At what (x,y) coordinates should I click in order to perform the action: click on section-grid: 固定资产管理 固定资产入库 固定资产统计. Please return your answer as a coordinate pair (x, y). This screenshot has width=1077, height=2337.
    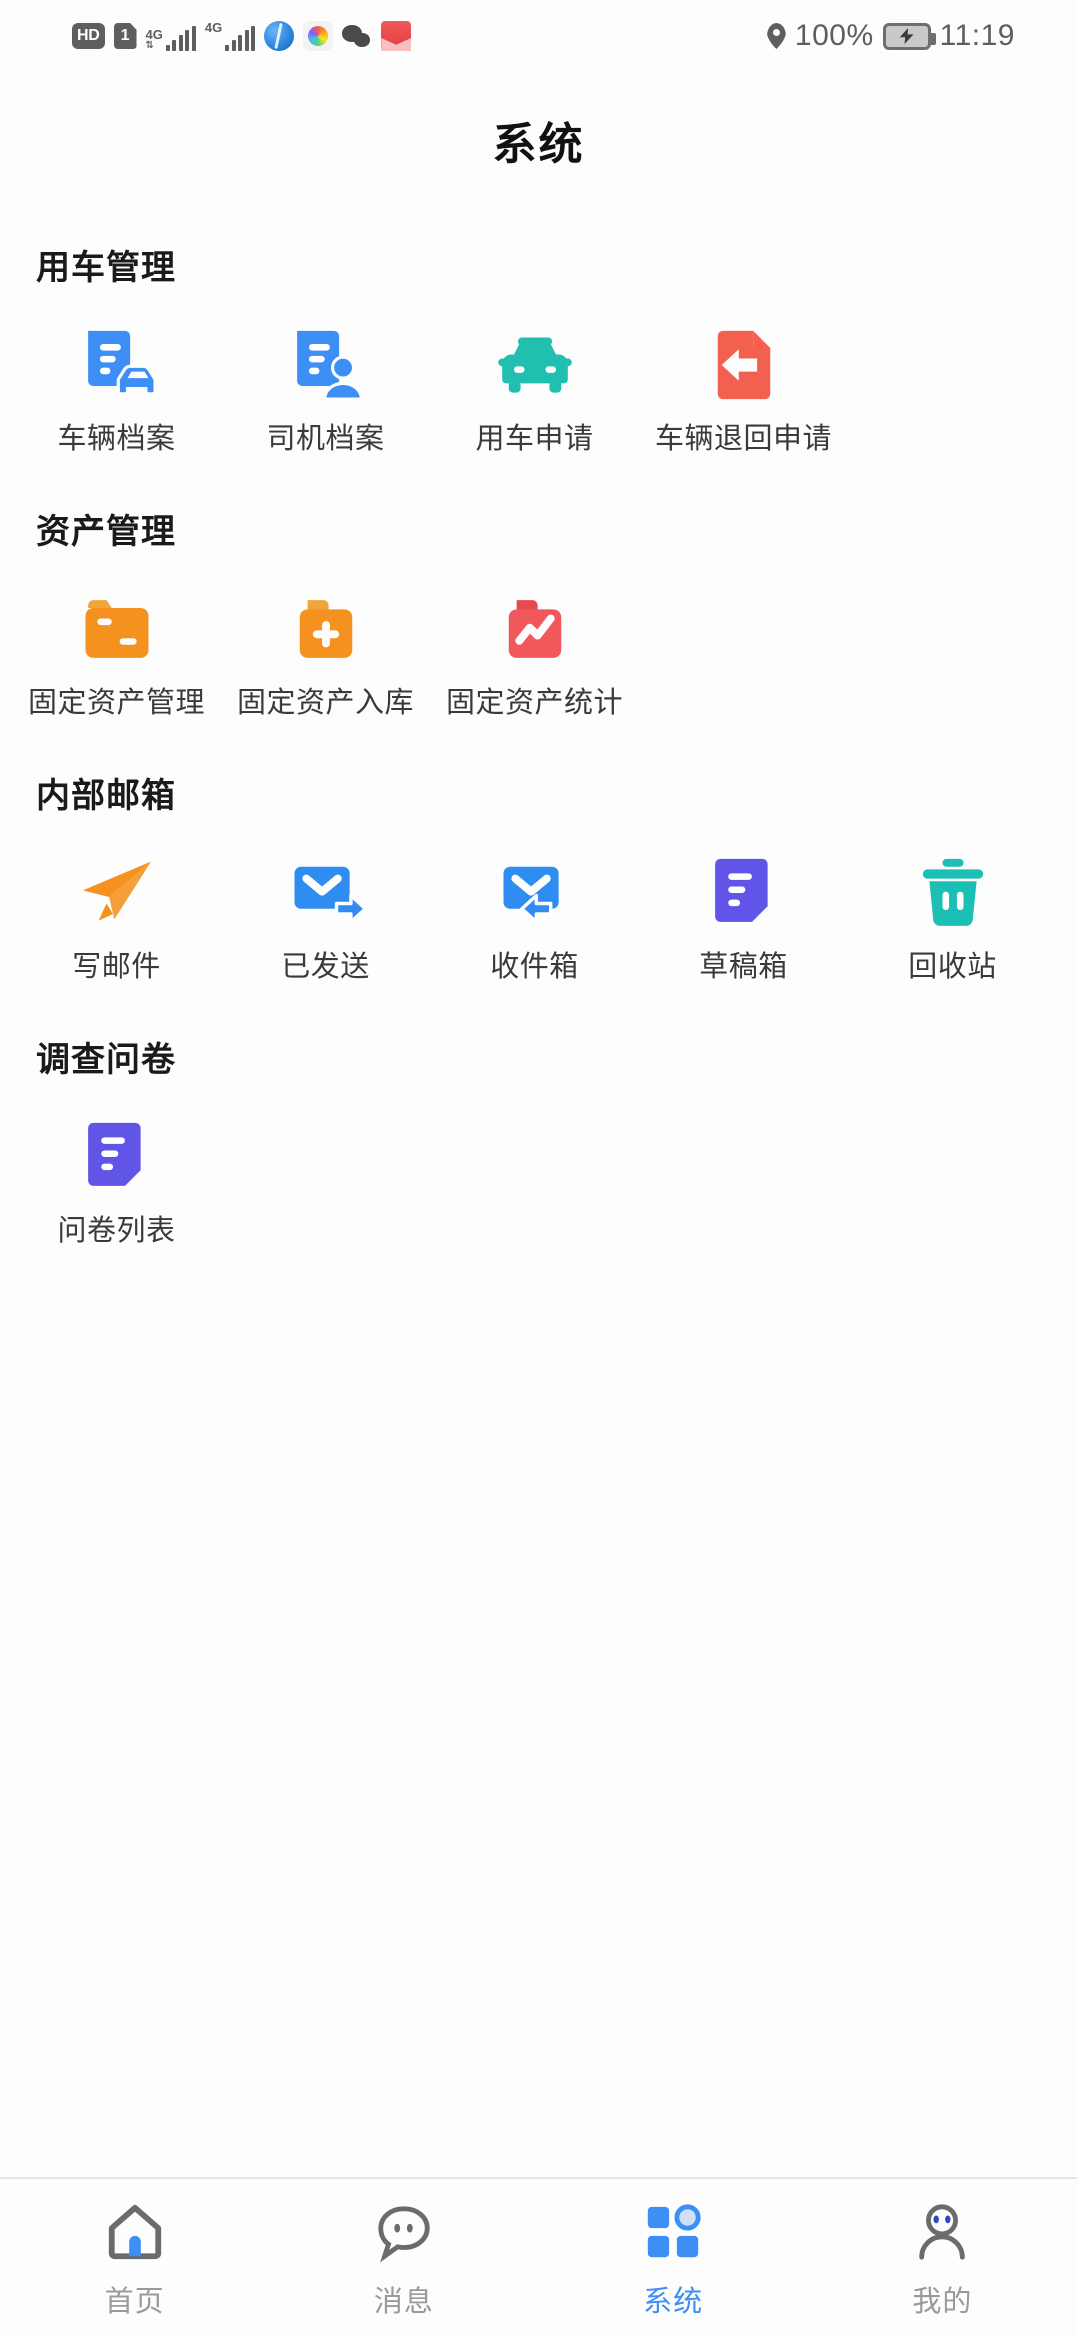
    Looking at the image, I should click on (538, 637).